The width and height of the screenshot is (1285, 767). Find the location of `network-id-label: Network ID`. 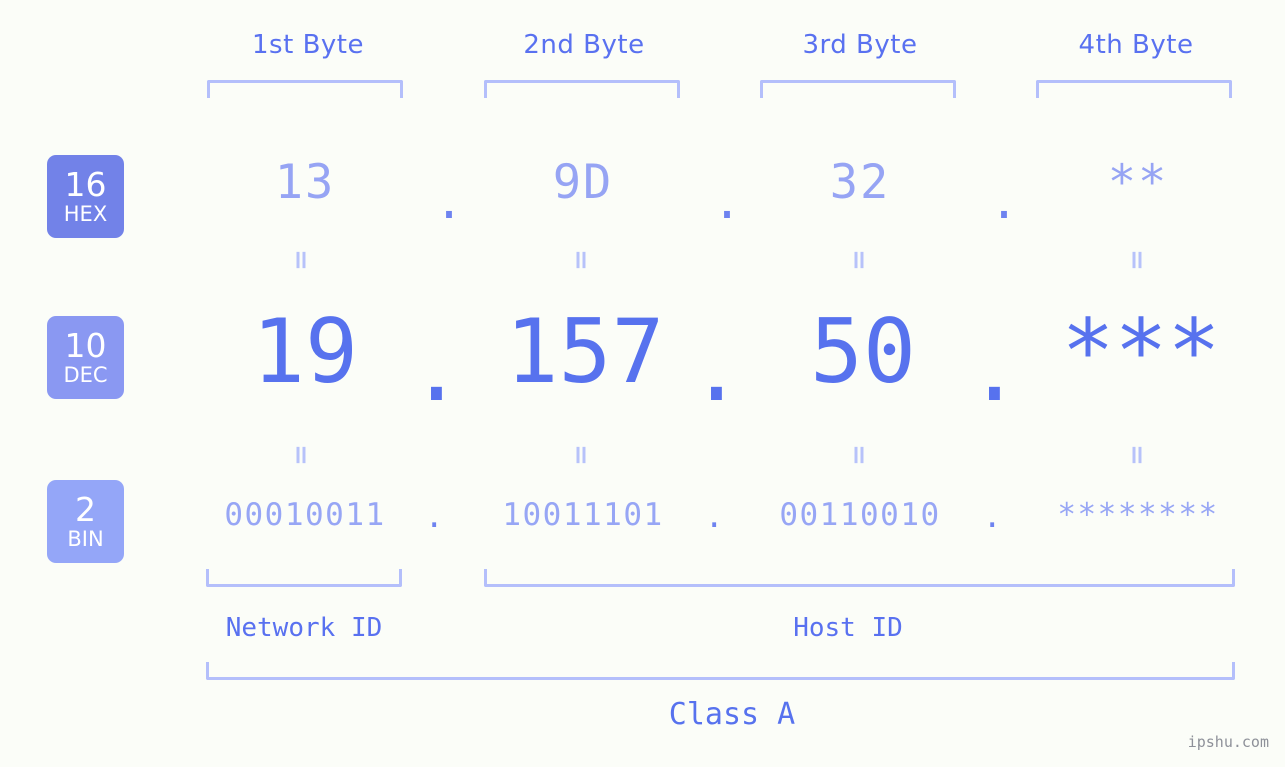

network-id-label: Network ID is located at coordinates (304, 628).